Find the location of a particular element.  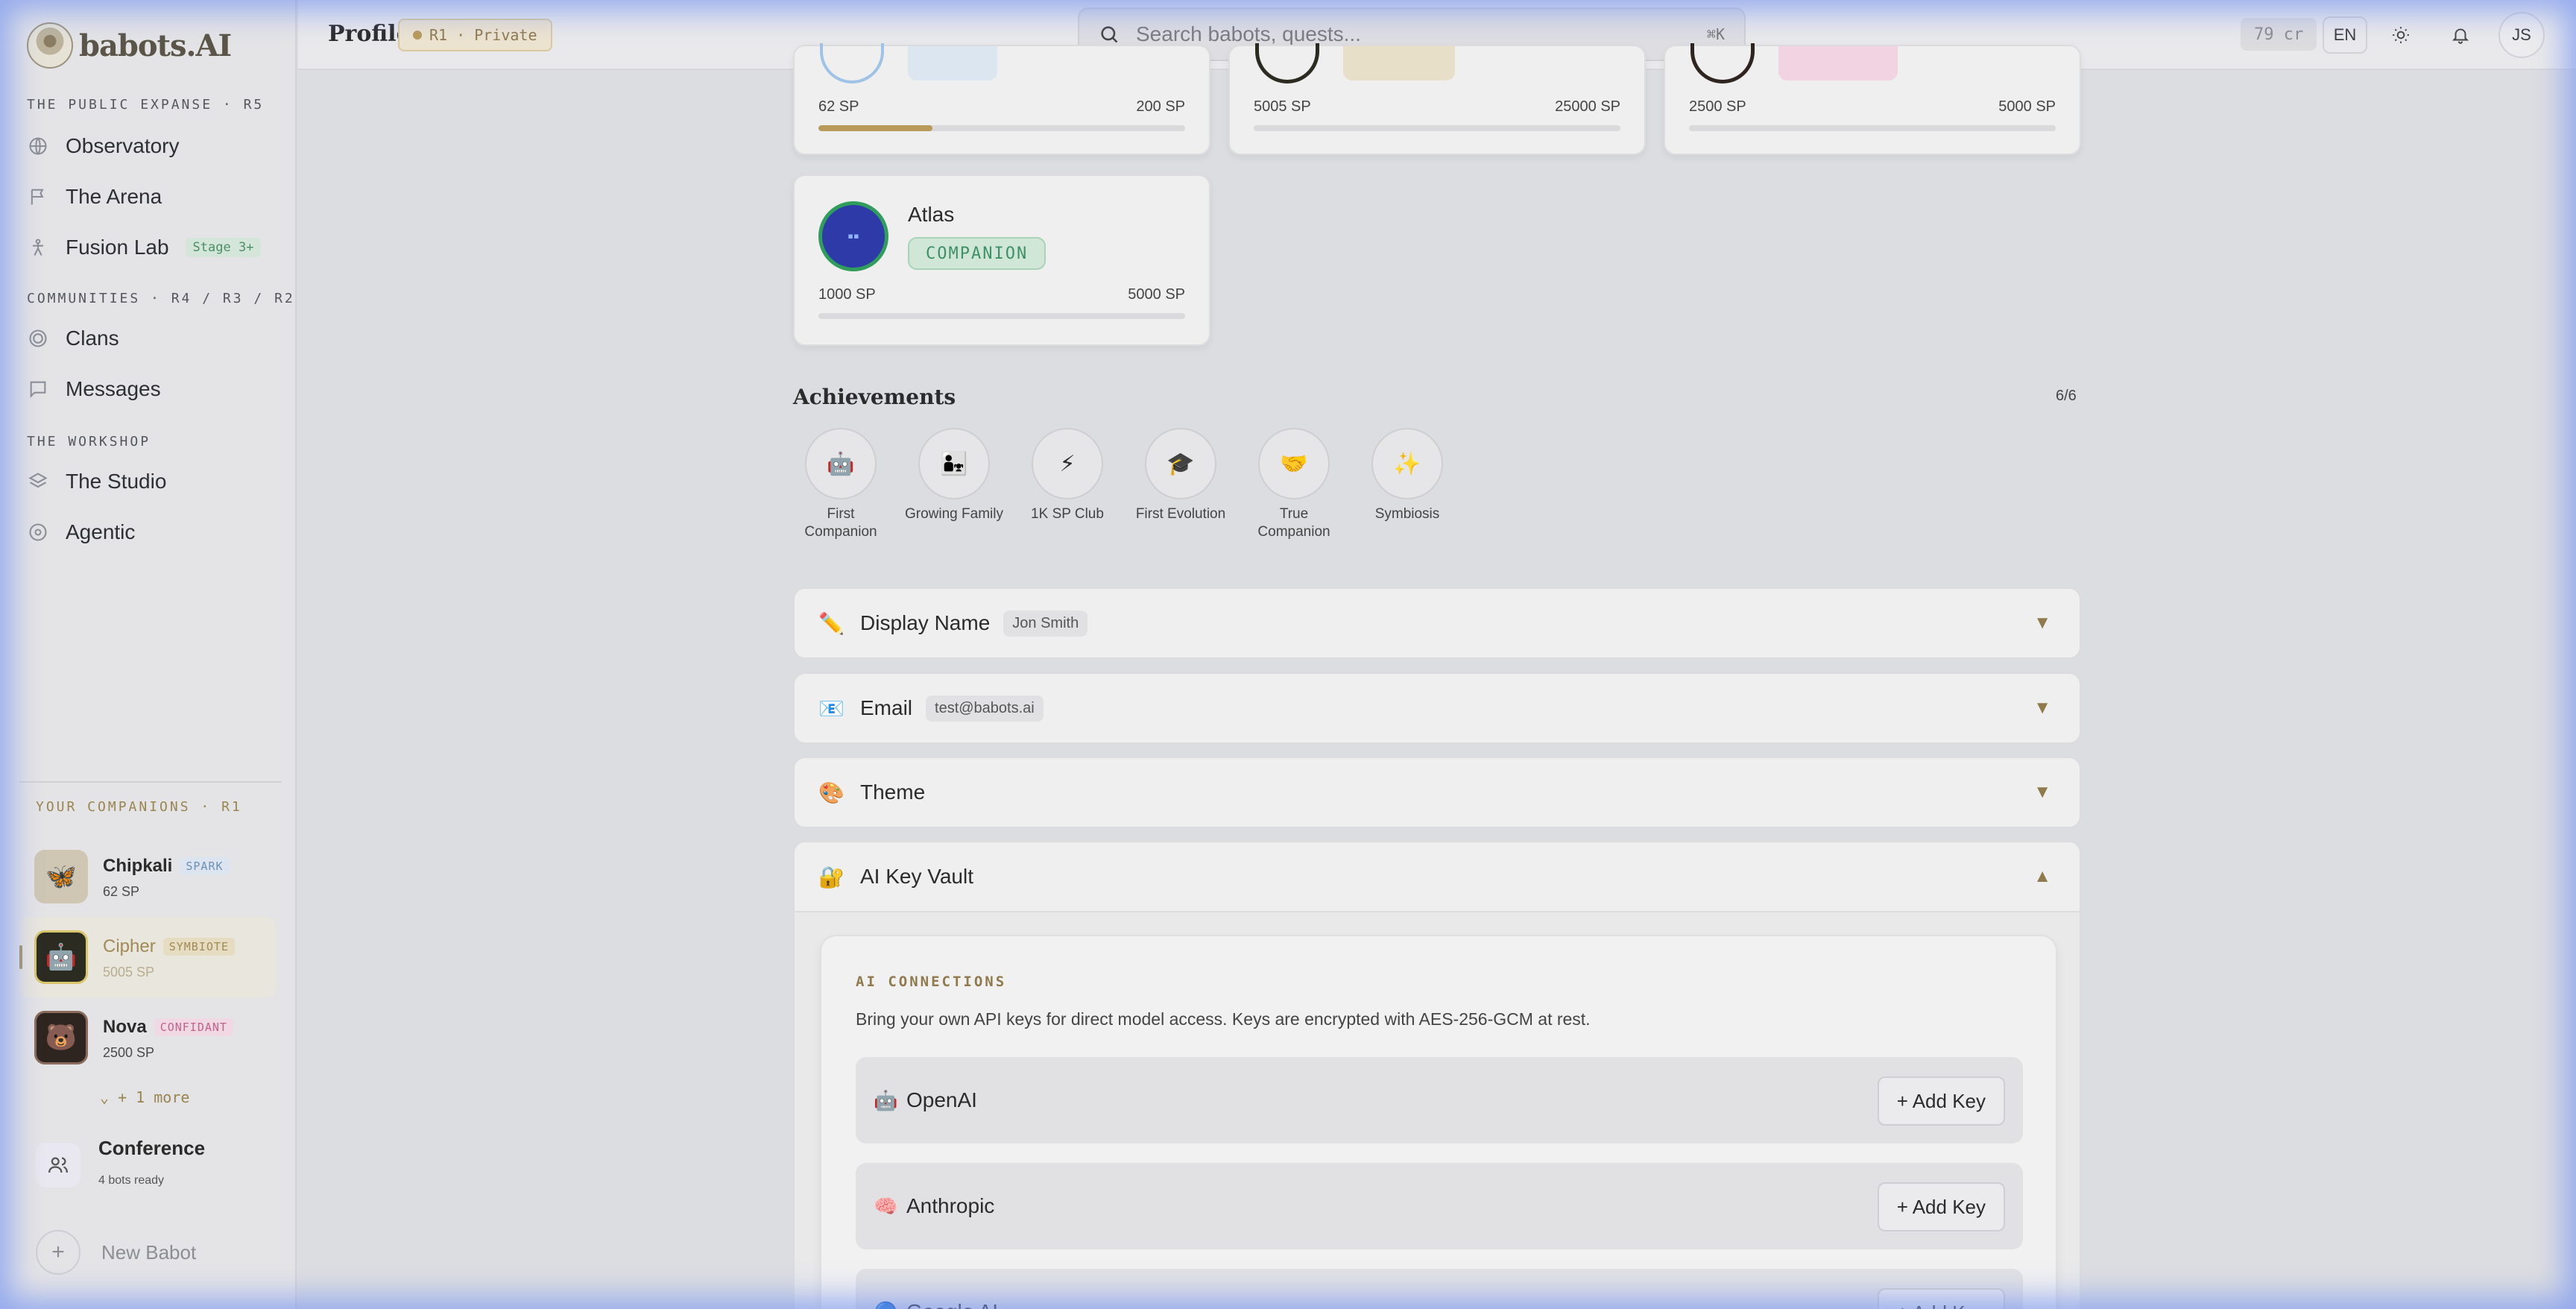

robot-icon: 🤖 is located at coordinates (886, 1099).